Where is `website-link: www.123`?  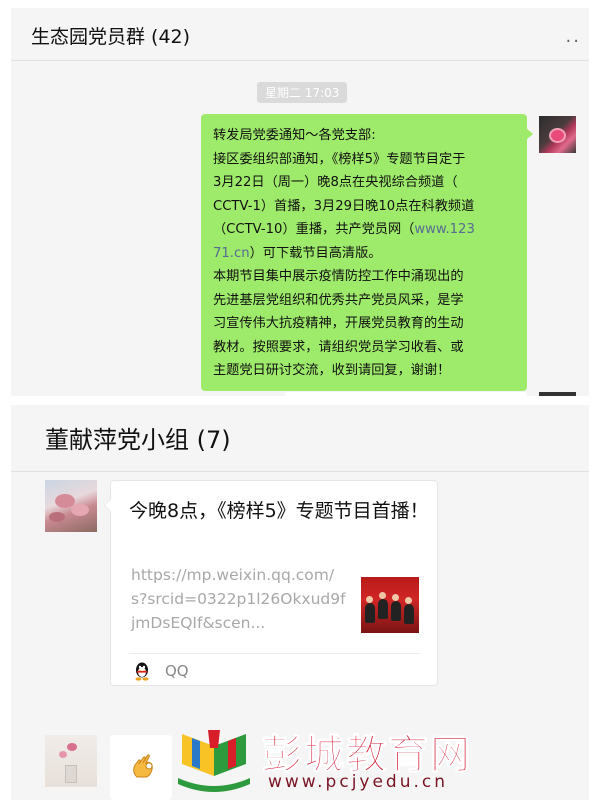 website-link: www.123 is located at coordinates (444, 229).